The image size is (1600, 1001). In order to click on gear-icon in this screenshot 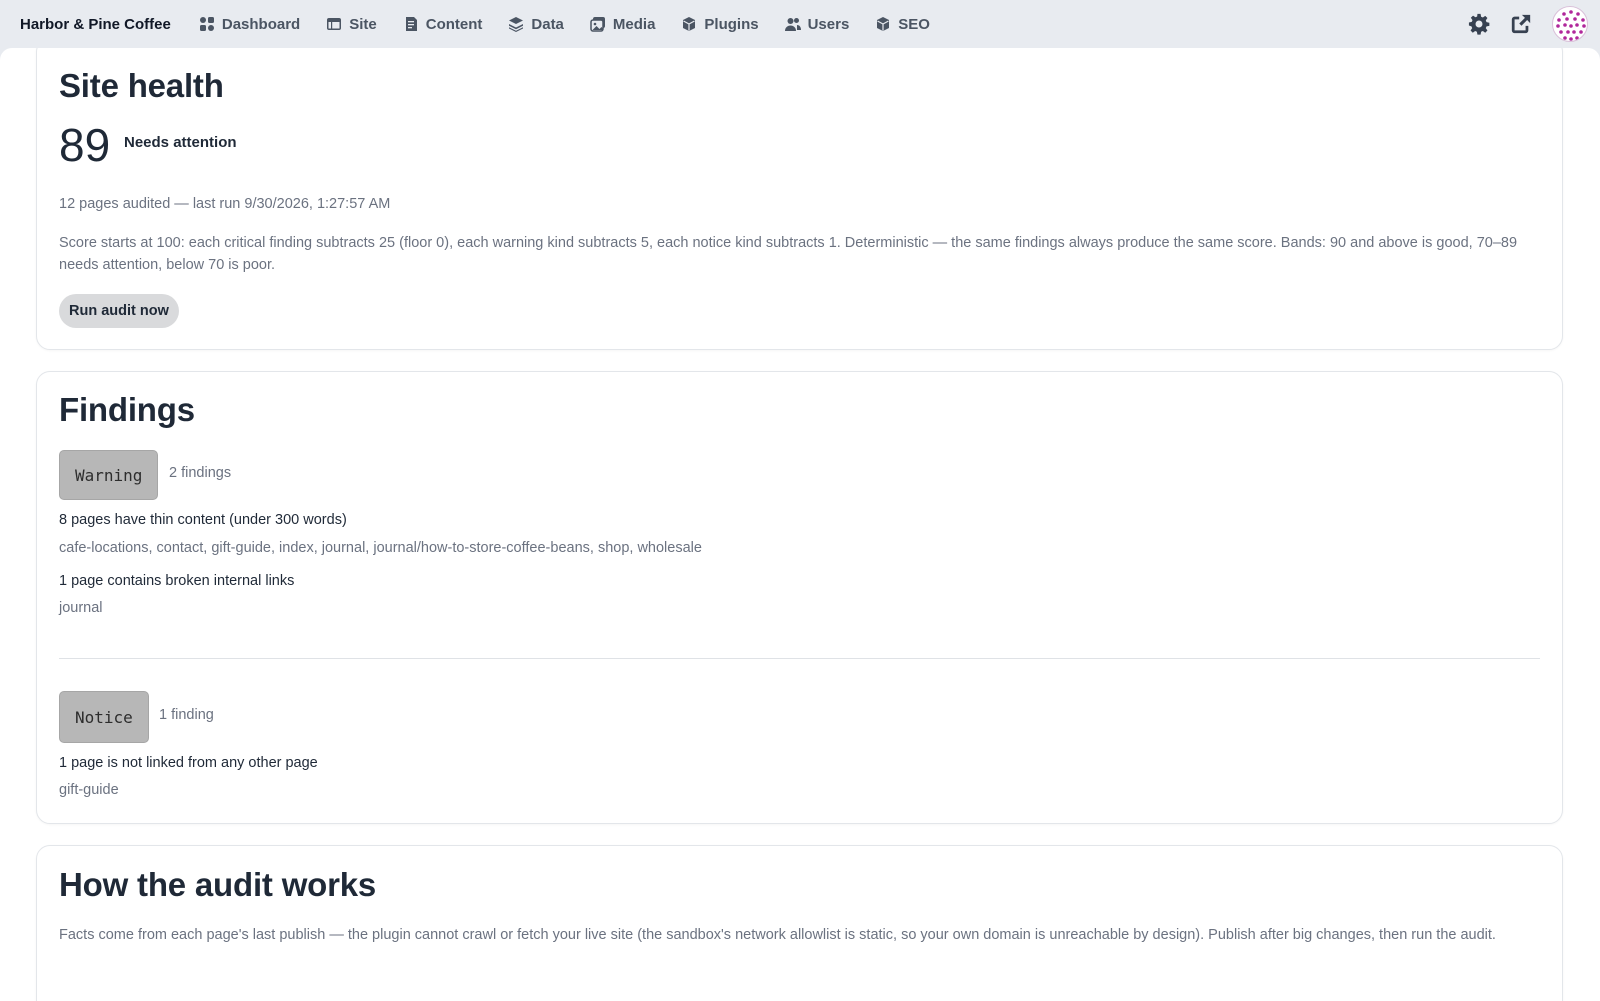, I will do `click(1479, 24)`.